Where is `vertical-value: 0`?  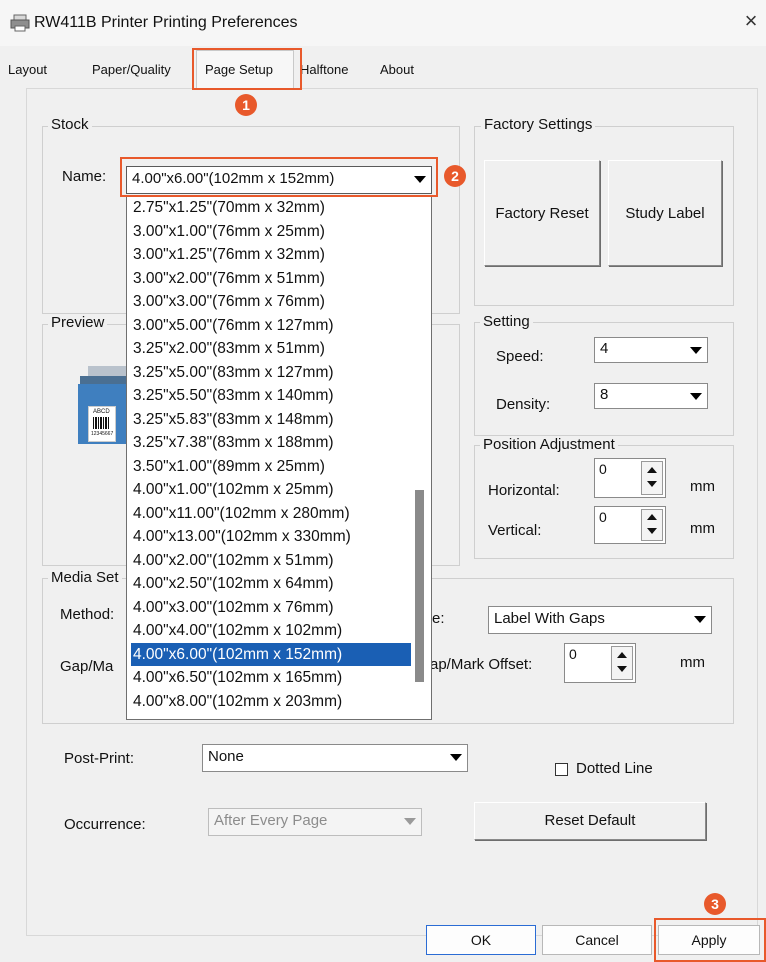
vertical-value: 0 is located at coordinates (603, 517).